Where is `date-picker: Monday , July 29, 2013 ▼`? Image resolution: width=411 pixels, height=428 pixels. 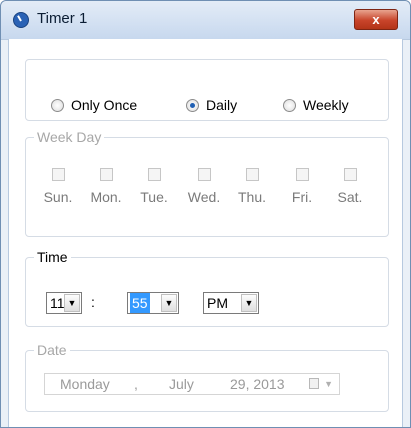
date-picker: Monday , July 29, 2013 ▼ is located at coordinates (192, 384).